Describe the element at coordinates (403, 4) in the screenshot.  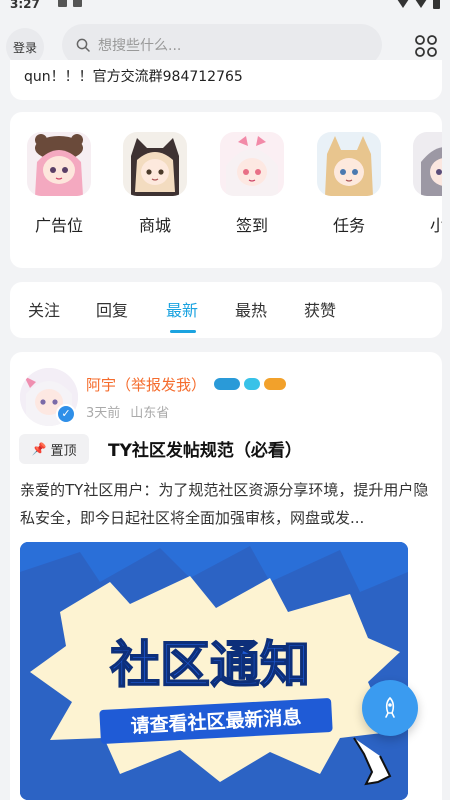
I see `wifi-icon` at that location.